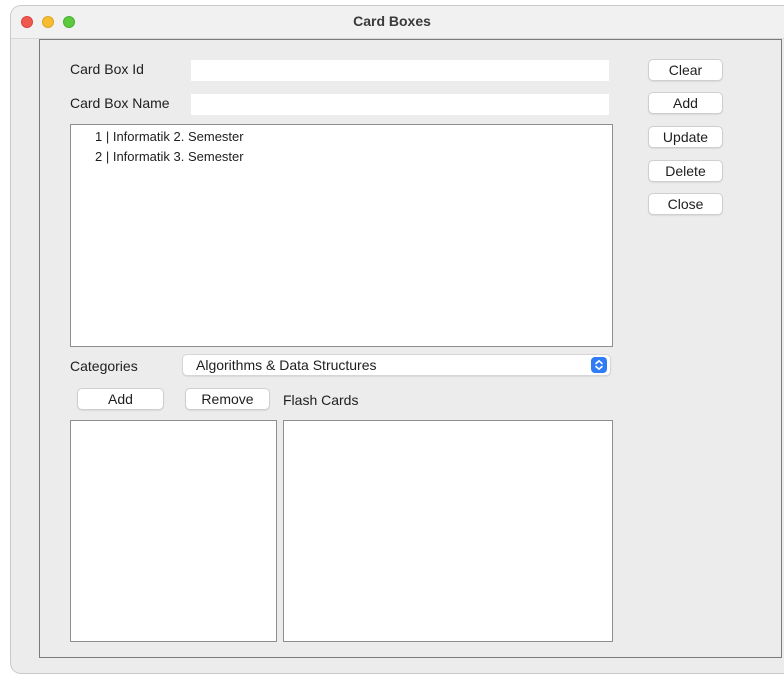  Describe the element at coordinates (400, 104) in the screenshot. I see `card-box-name-field` at that location.